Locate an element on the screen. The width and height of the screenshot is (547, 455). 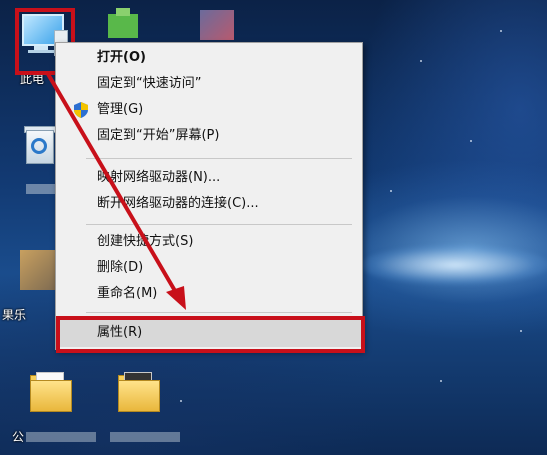
red-arrow-annotation is located at coordinates (116, 191).